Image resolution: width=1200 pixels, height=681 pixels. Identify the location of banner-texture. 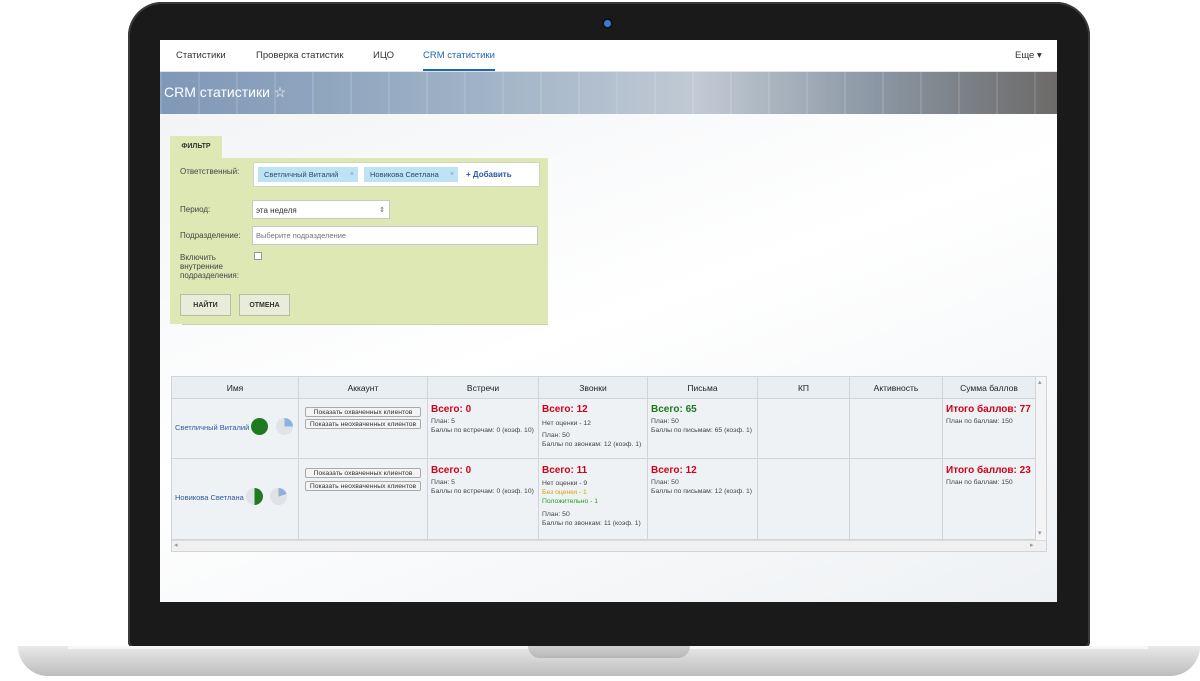
(608, 93).